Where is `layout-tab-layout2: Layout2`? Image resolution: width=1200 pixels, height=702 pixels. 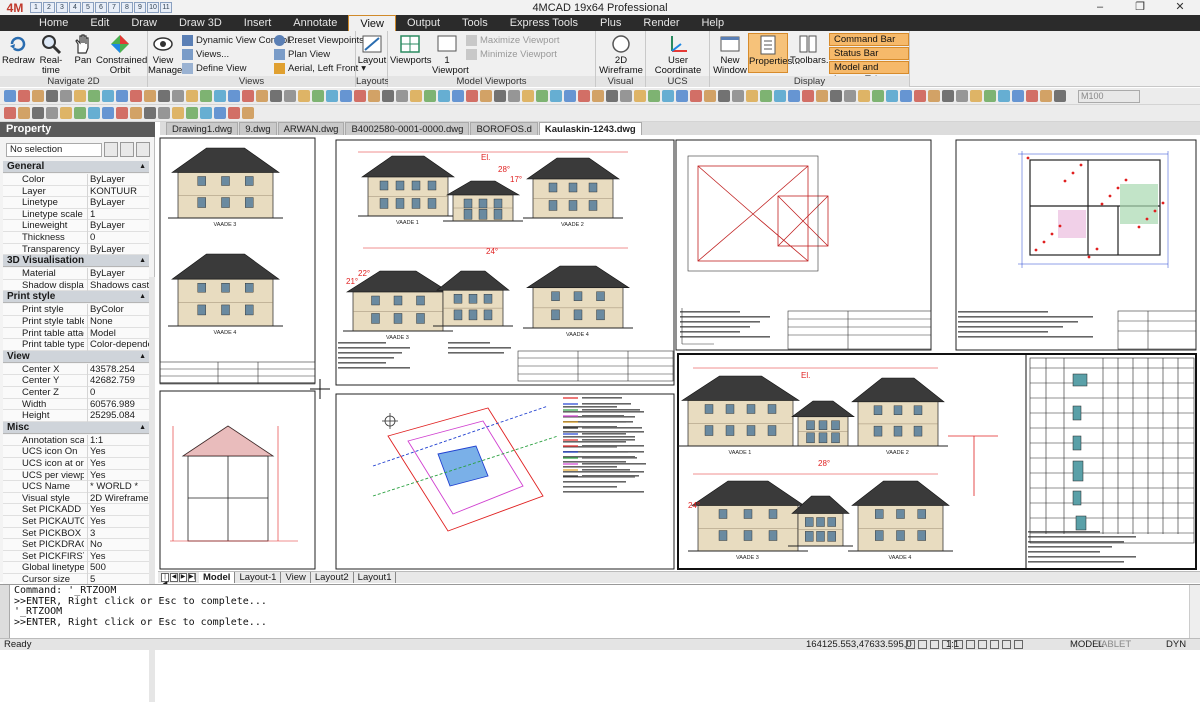 layout-tab-layout2: Layout2 is located at coordinates (332, 577).